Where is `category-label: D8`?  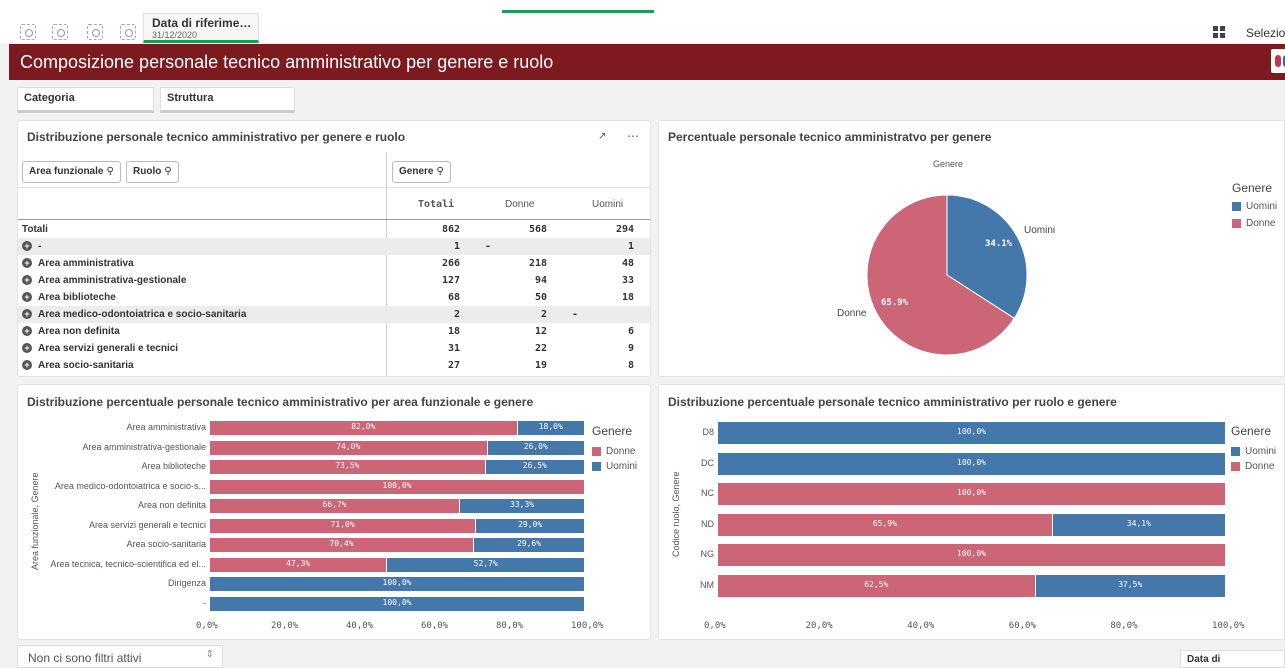 category-label: D8 is located at coordinates (708, 432).